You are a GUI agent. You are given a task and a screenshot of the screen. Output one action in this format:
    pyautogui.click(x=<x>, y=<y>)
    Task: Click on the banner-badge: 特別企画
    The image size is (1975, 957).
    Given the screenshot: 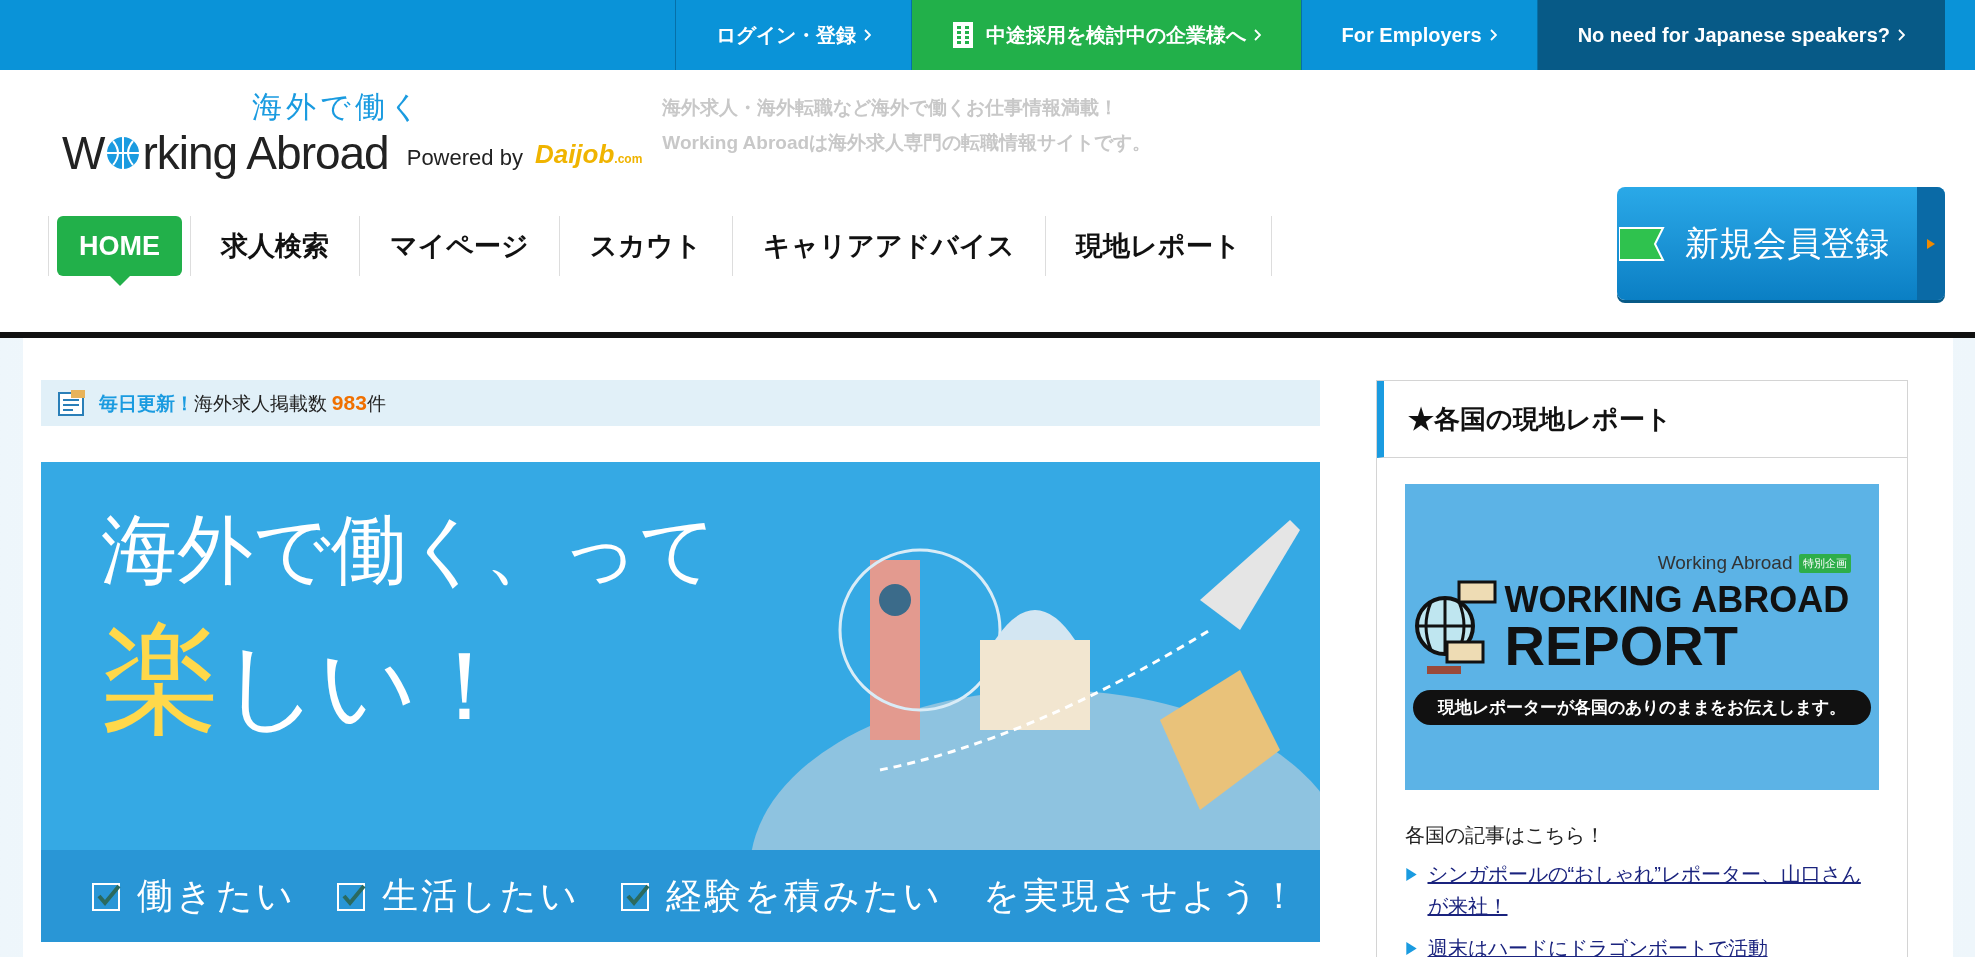 What is the action you would take?
    pyautogui.click(x=1824, y=563)
    